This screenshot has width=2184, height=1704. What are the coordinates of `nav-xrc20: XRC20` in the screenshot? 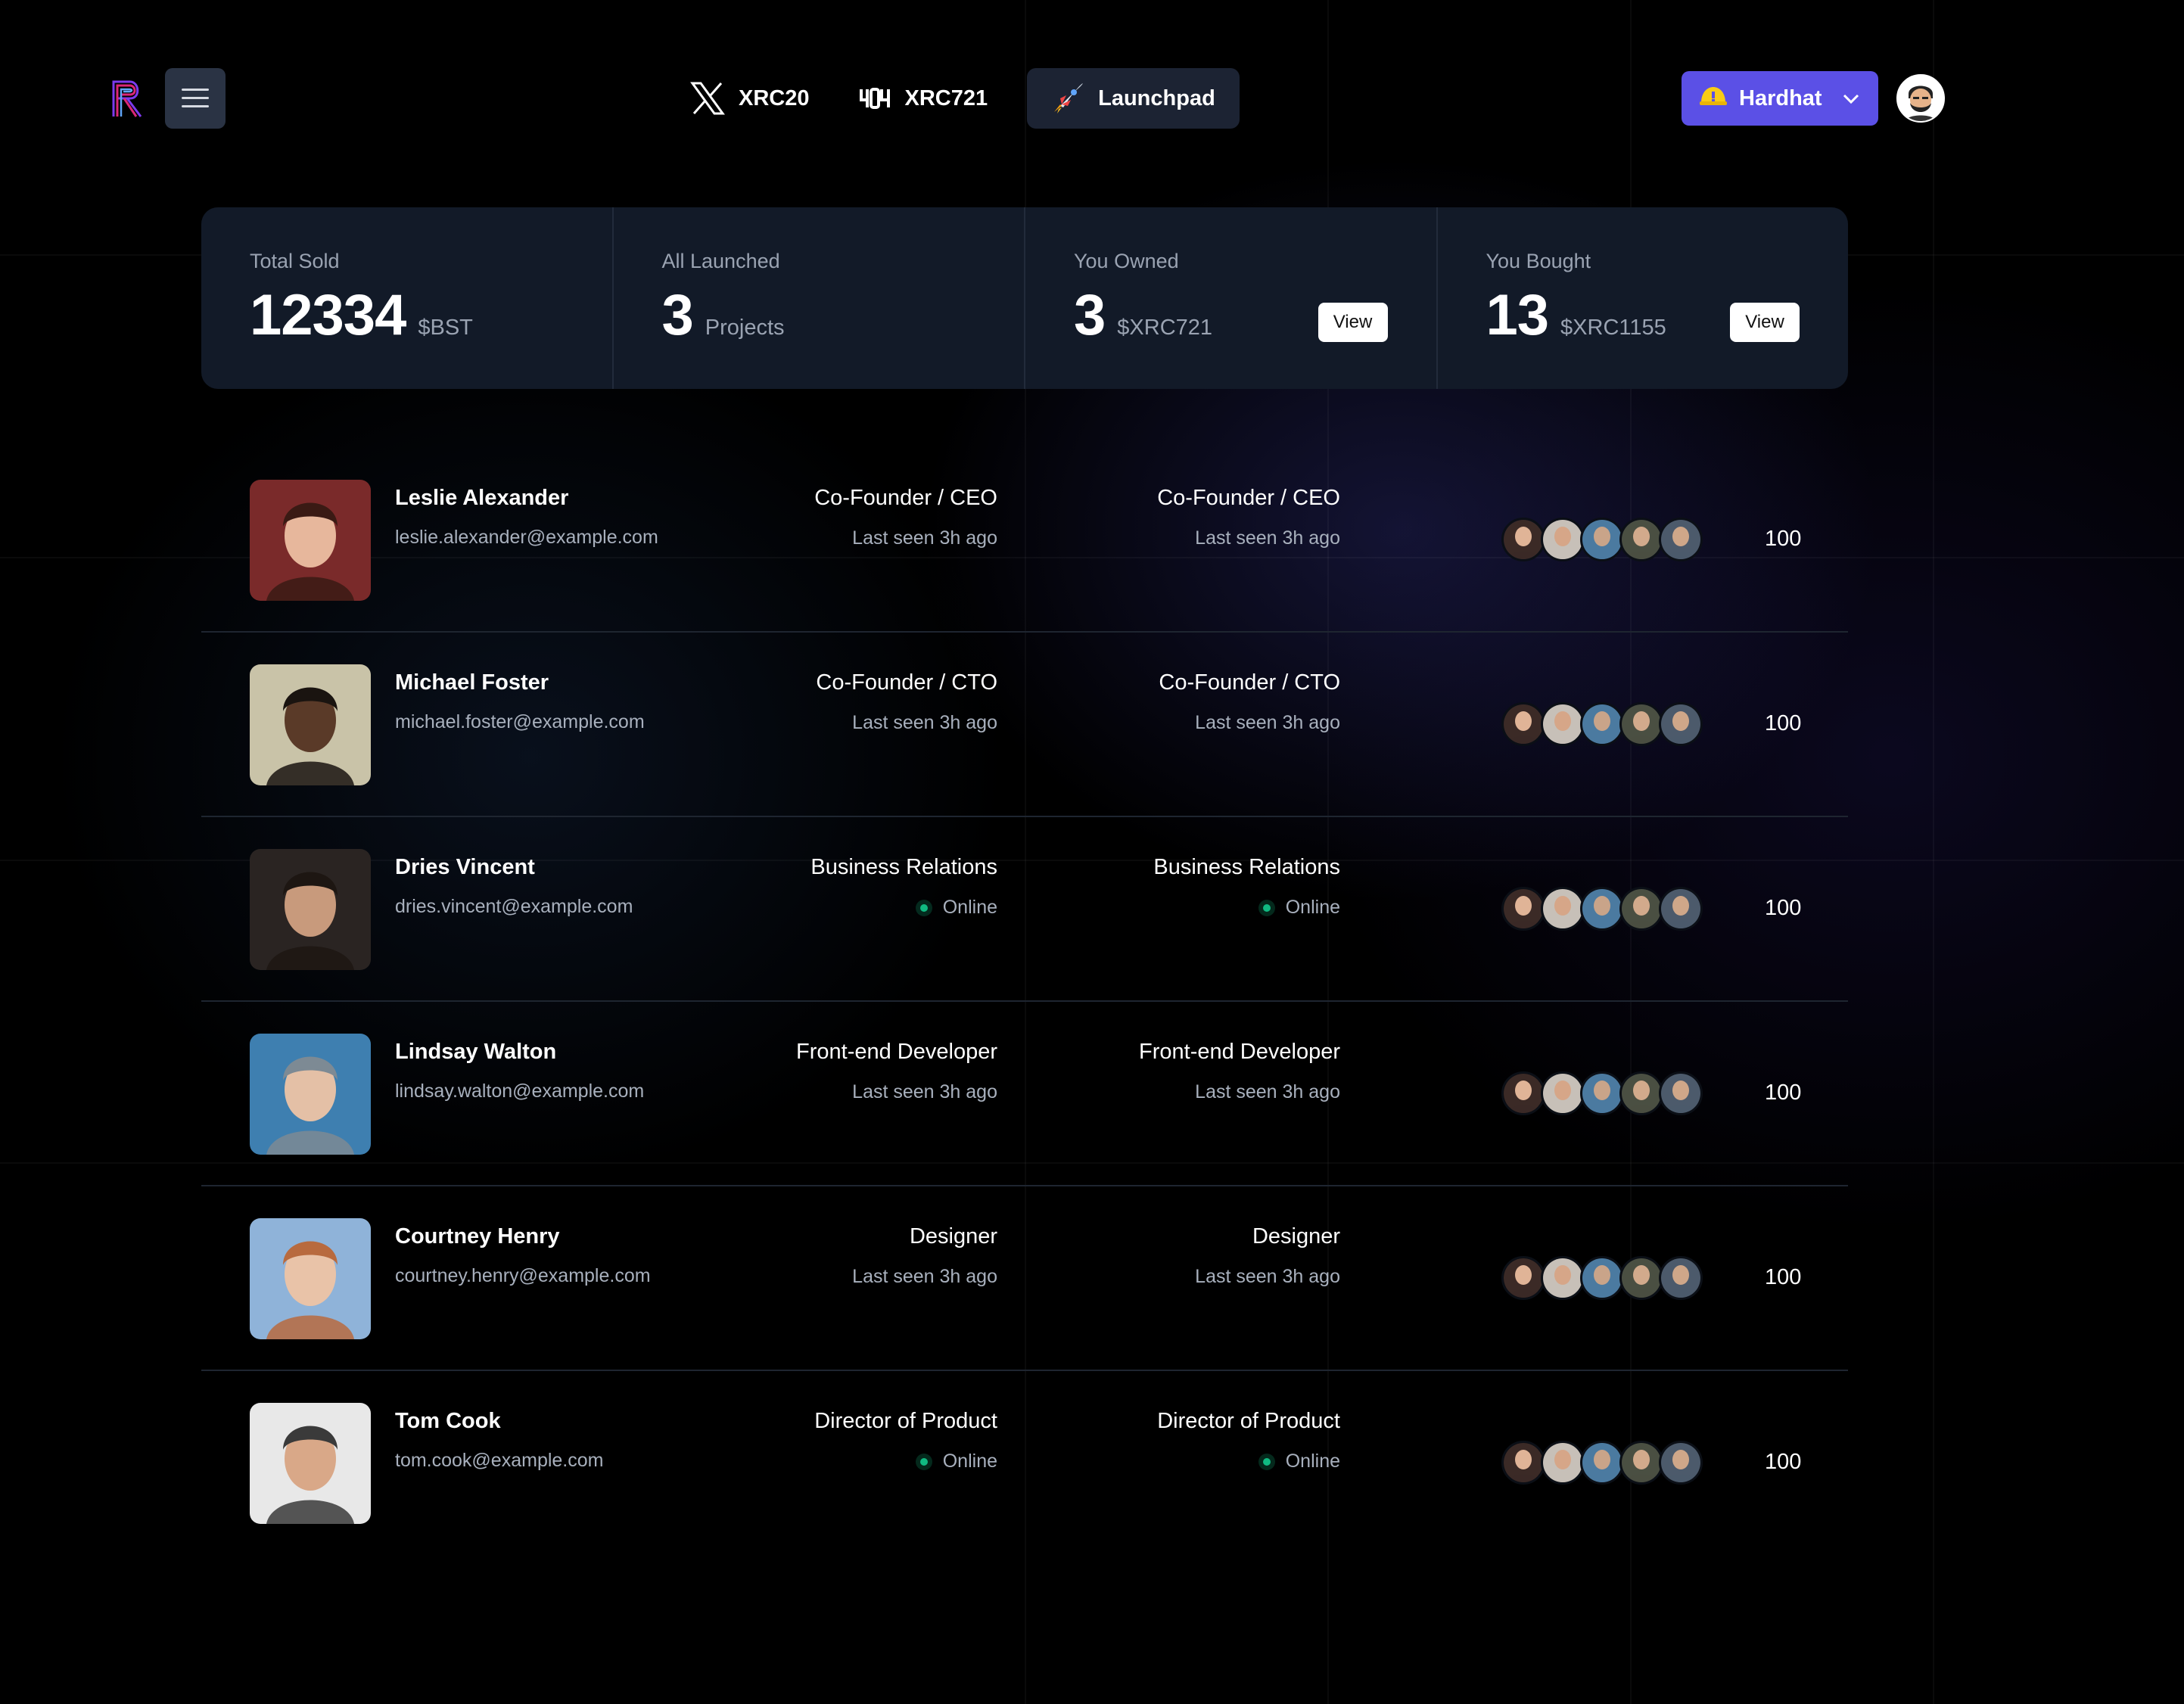 It's located at (750, 98).